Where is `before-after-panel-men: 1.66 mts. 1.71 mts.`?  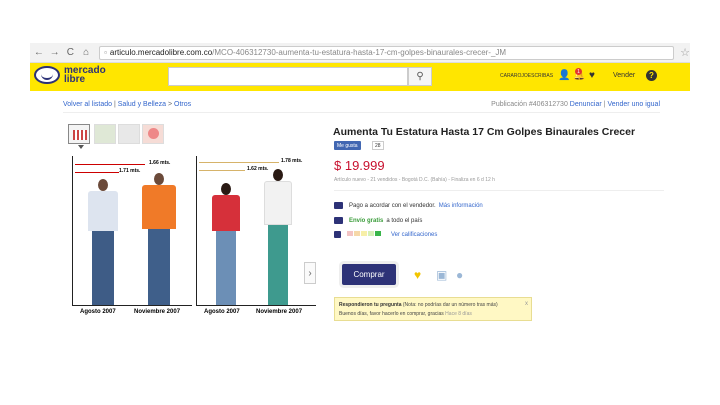 before-after-panel-men: 1.66 mts. 1.71 mts. is located at coordinates (132, 231).